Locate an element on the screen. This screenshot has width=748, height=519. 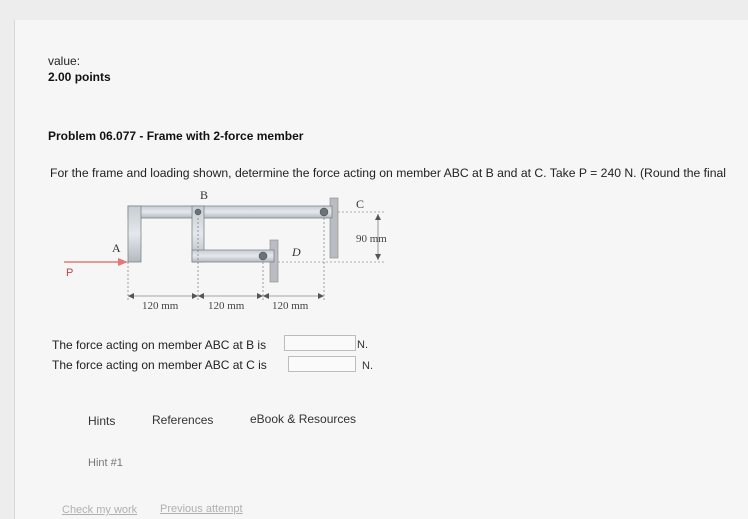
tab-hints: Hints is located at coordinates (101, 421).